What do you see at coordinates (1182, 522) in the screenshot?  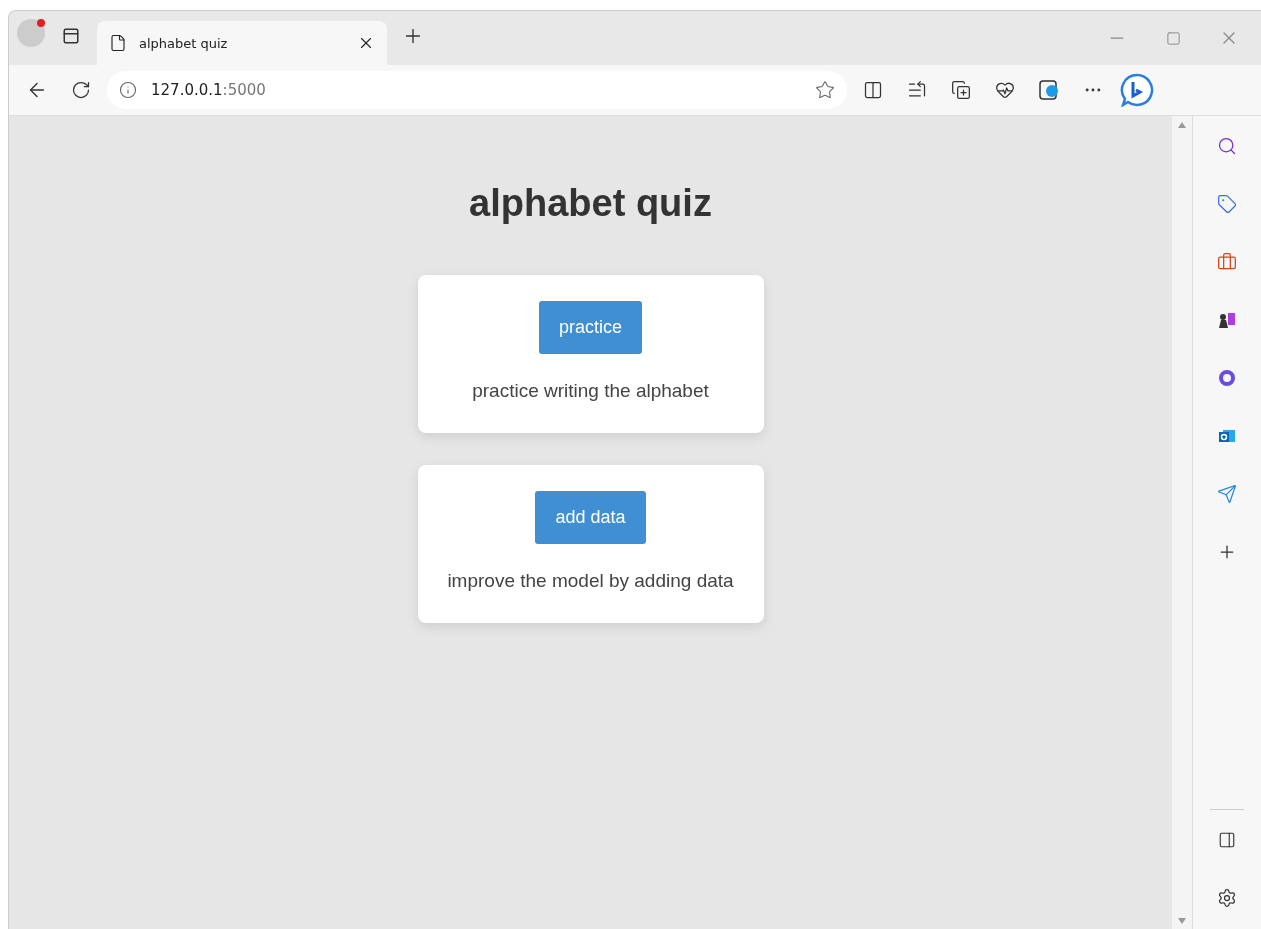 I see `scrollbar` at bounding box center [1182, 522].